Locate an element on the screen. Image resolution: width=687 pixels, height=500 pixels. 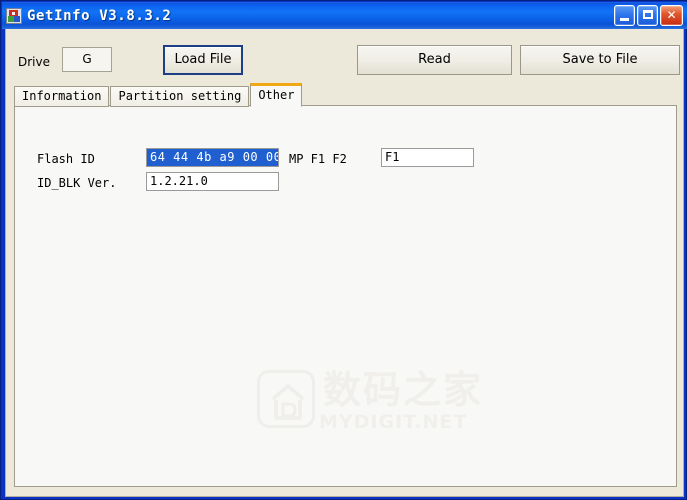
maximize-icon is located at coordinates (648, 14).